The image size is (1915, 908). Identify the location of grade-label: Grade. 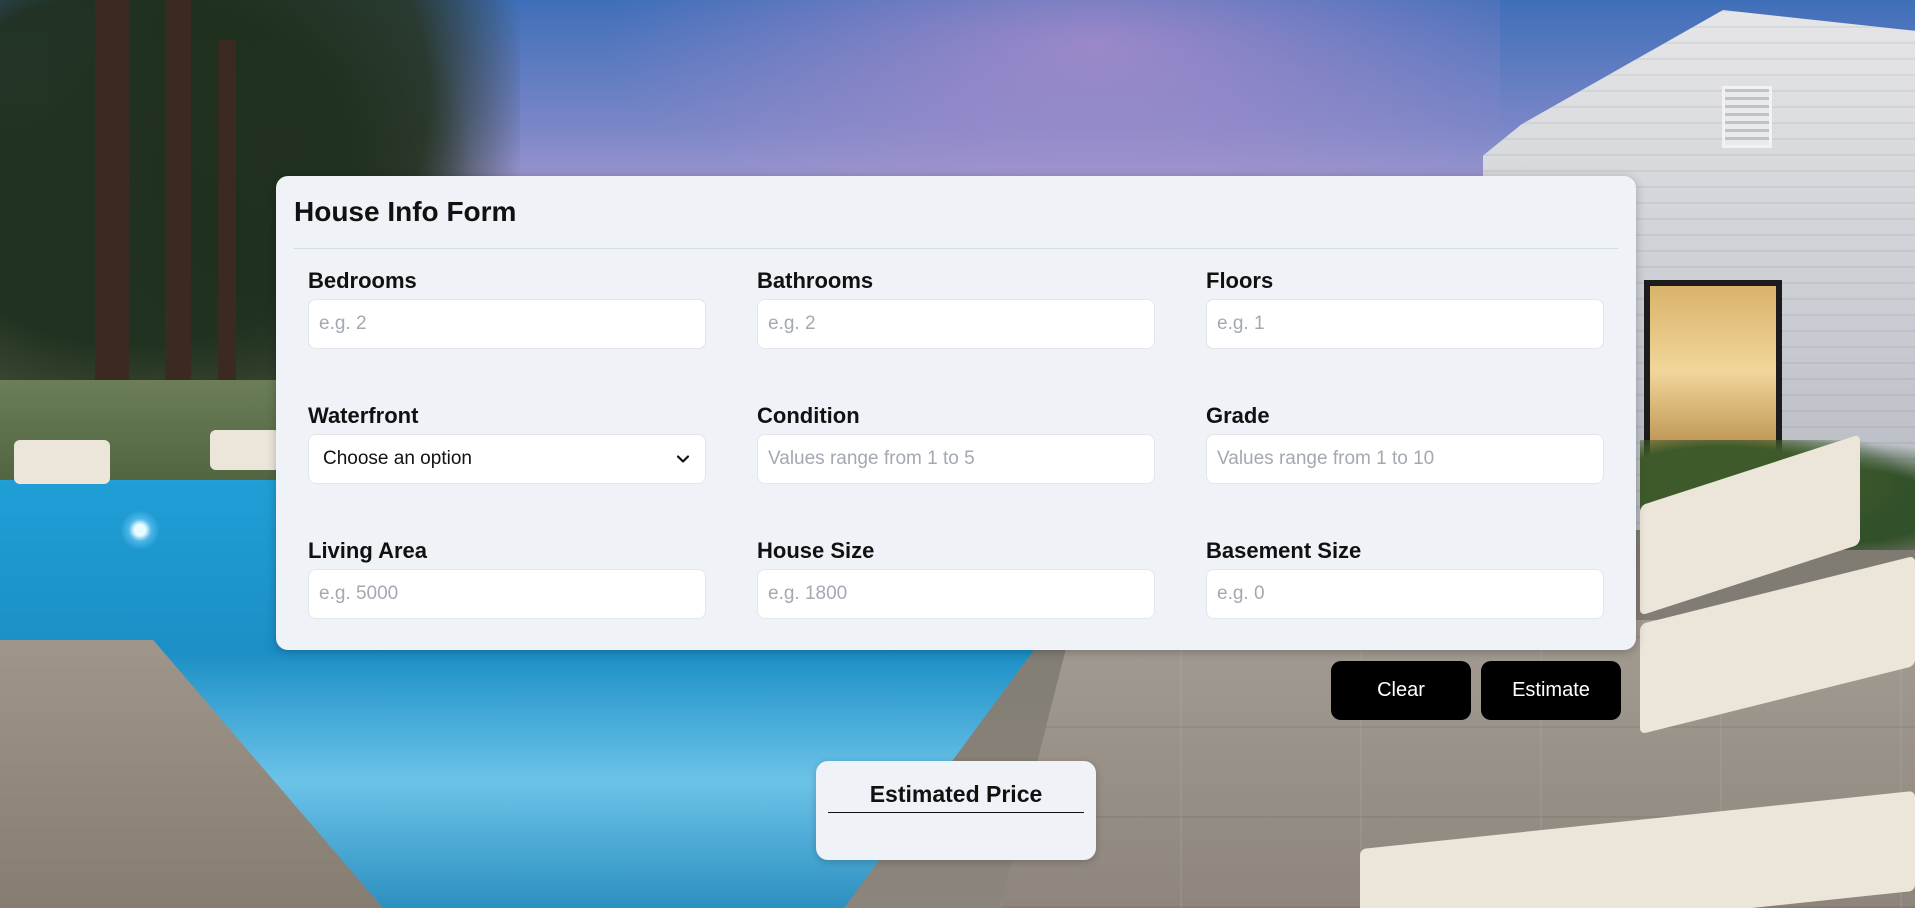
(1238, 415).